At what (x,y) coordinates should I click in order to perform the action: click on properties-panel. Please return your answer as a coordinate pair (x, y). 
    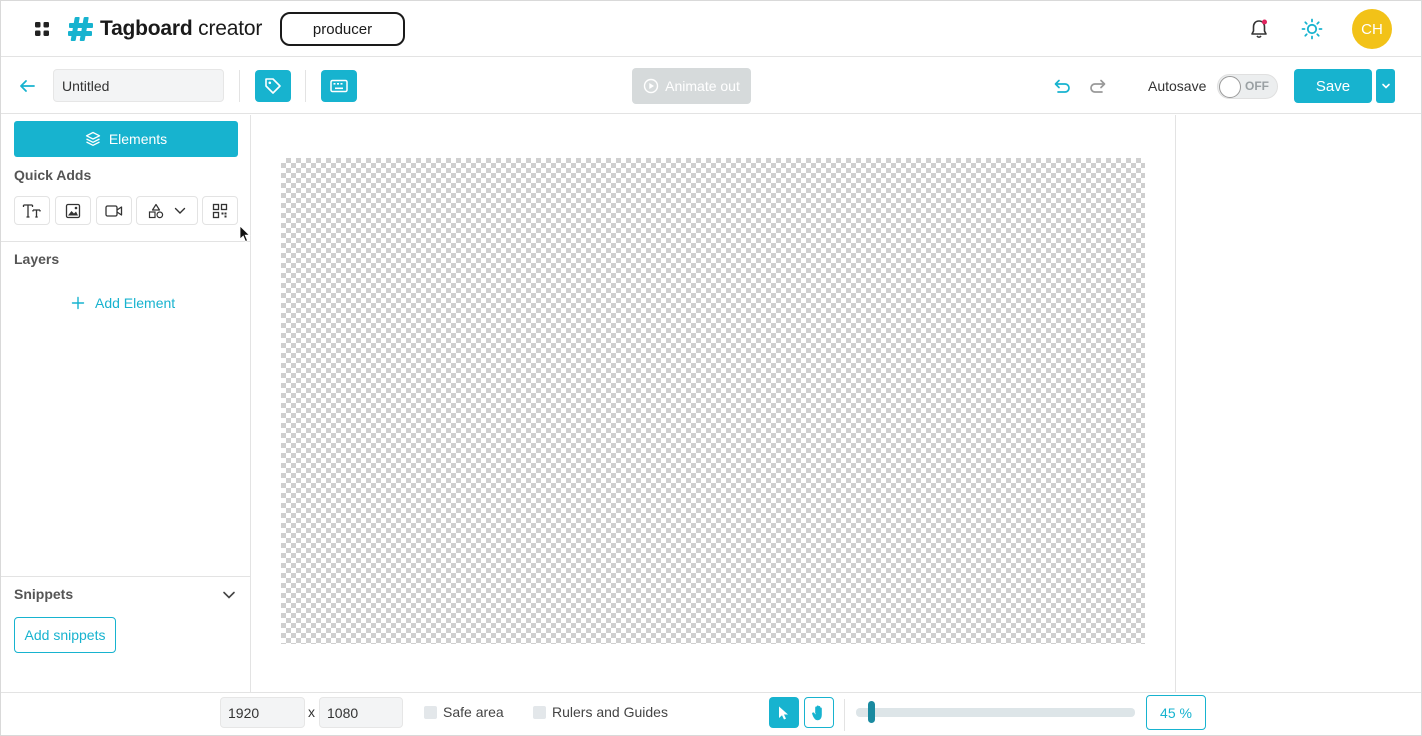
    Looking at the image, I should click on (1298, 403).